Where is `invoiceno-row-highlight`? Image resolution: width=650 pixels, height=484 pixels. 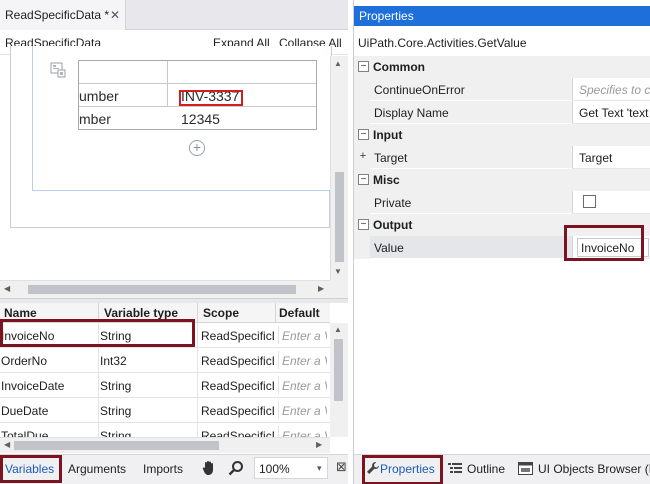 invoiceno-row-highlight is located at coordinates (97, 333).